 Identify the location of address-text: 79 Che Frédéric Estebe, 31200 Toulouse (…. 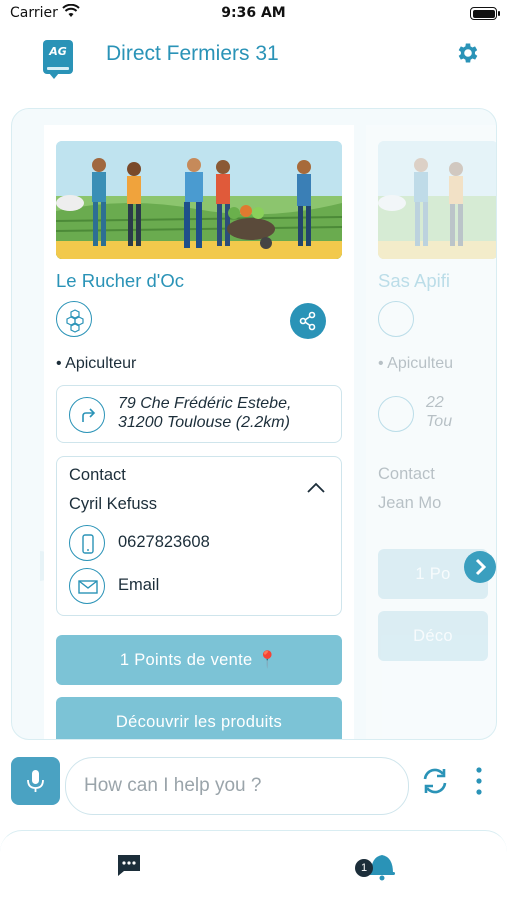
(204, 413).